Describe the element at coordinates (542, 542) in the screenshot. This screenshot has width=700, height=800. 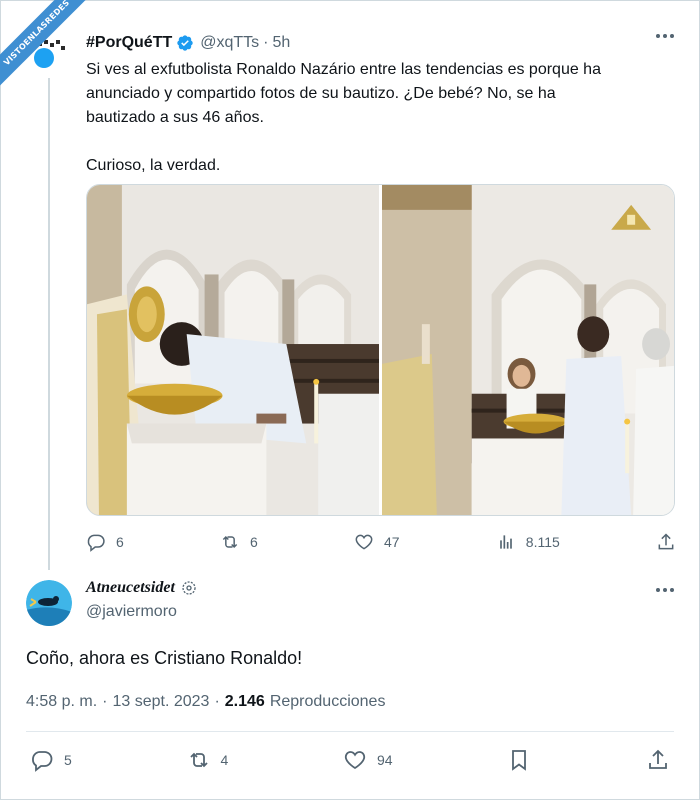
I see `views-count: 8.115` at that location.